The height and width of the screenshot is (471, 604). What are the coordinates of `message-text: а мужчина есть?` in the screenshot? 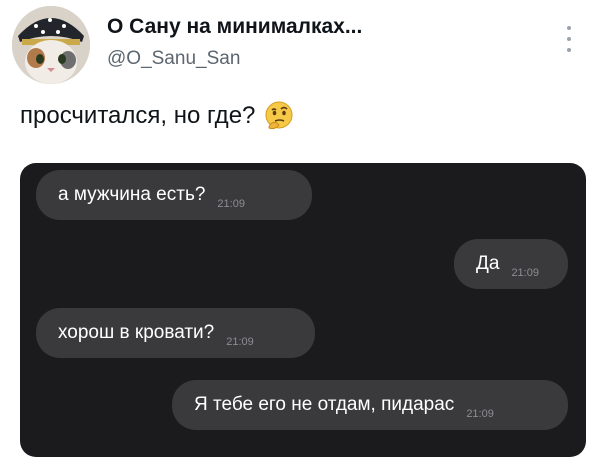 It's located at (132, 194).